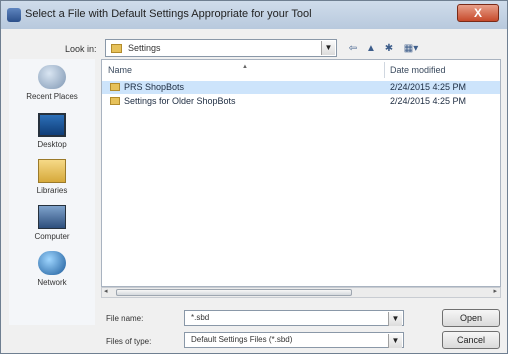 The image size is (508, 354). I want to click on file-type-label: Files of type:, so click(129, 341).